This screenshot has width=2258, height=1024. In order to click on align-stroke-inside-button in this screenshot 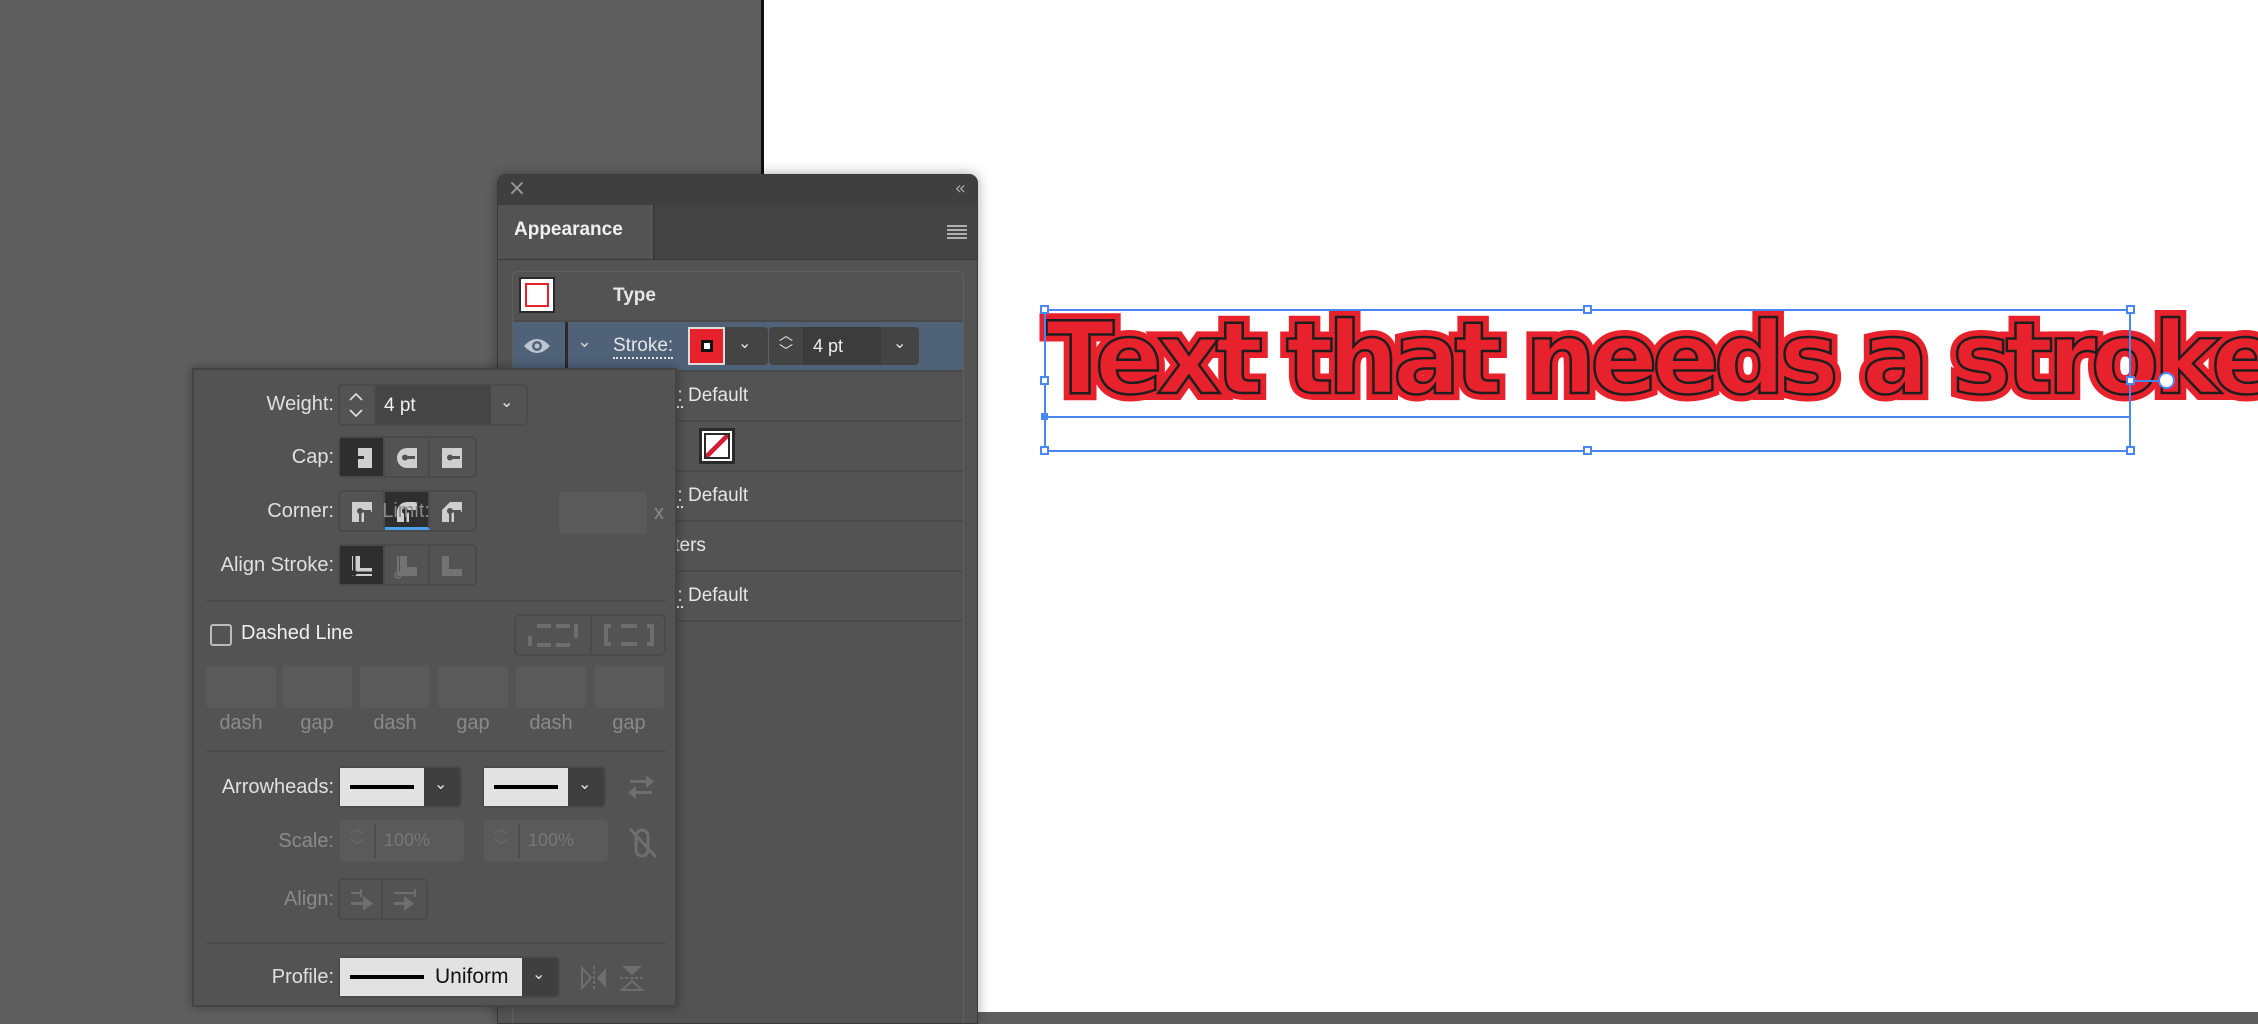, I will do `click(407, 565)`.